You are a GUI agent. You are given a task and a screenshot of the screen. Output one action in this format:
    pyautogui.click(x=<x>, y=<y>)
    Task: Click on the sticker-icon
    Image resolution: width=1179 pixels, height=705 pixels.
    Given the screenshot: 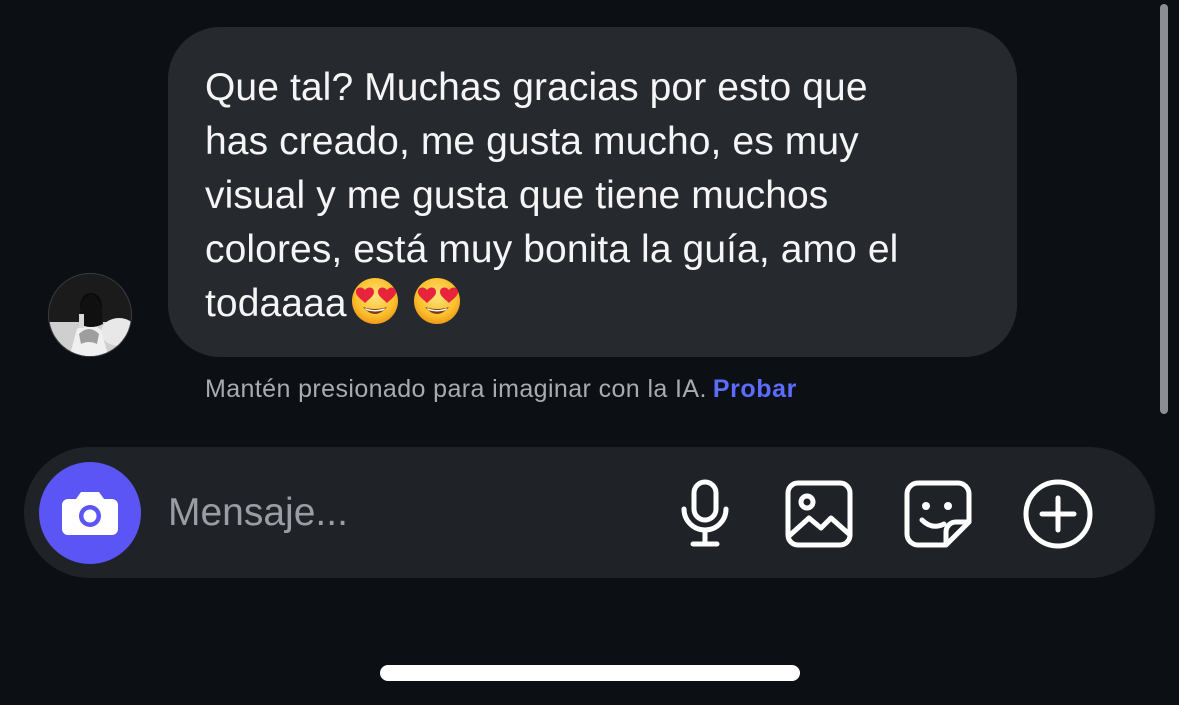 What is the action you would take?
    pyautogui.click(x=938, y=514)
    